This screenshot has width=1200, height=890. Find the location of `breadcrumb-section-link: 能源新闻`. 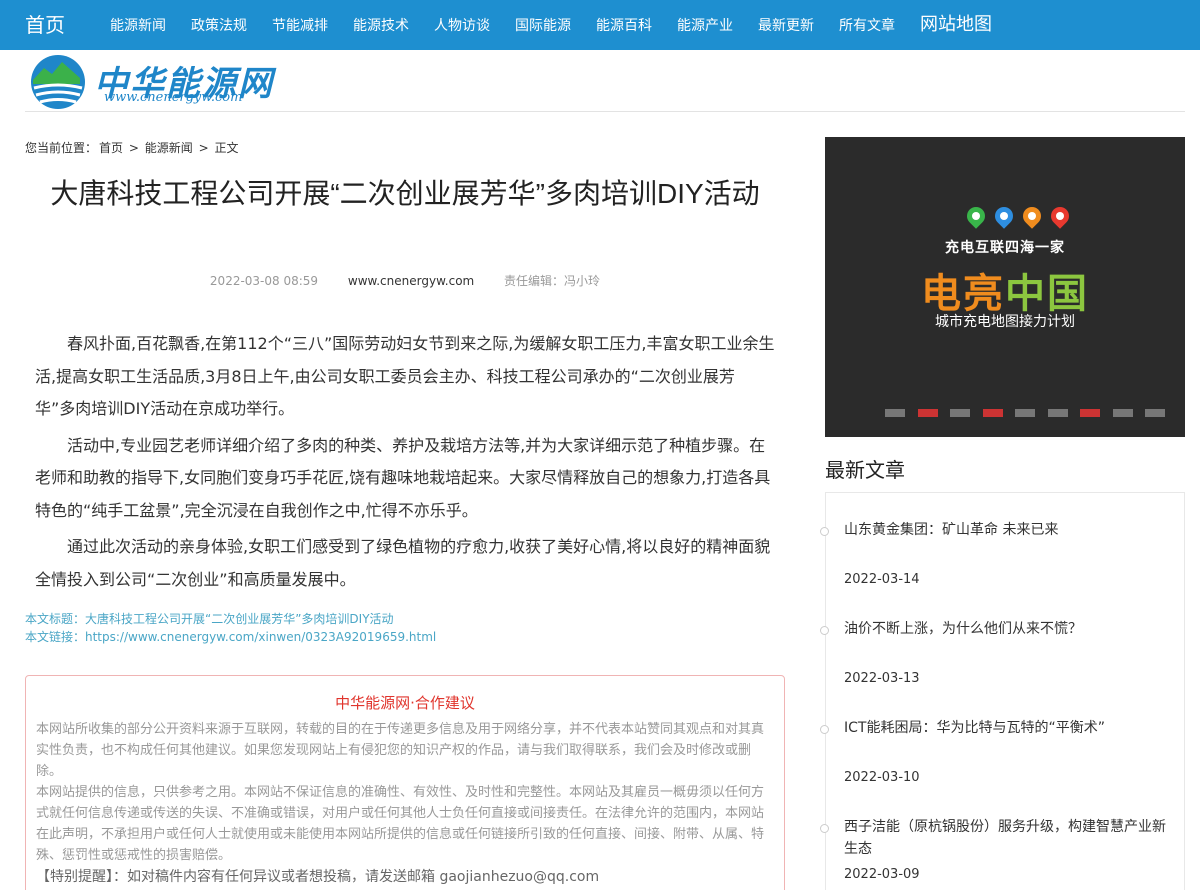

breadcrumb-section-link: 能源新闻 is located at coordinates (169, 148).